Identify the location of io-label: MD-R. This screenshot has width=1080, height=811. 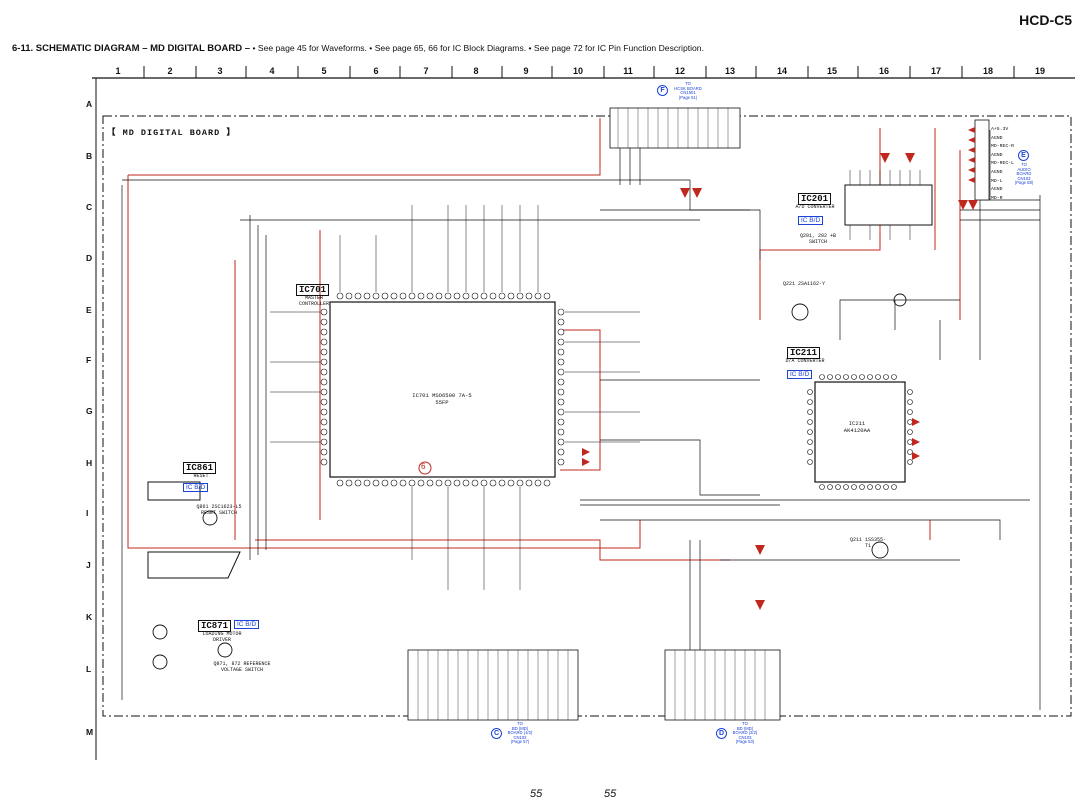
(997, 198).